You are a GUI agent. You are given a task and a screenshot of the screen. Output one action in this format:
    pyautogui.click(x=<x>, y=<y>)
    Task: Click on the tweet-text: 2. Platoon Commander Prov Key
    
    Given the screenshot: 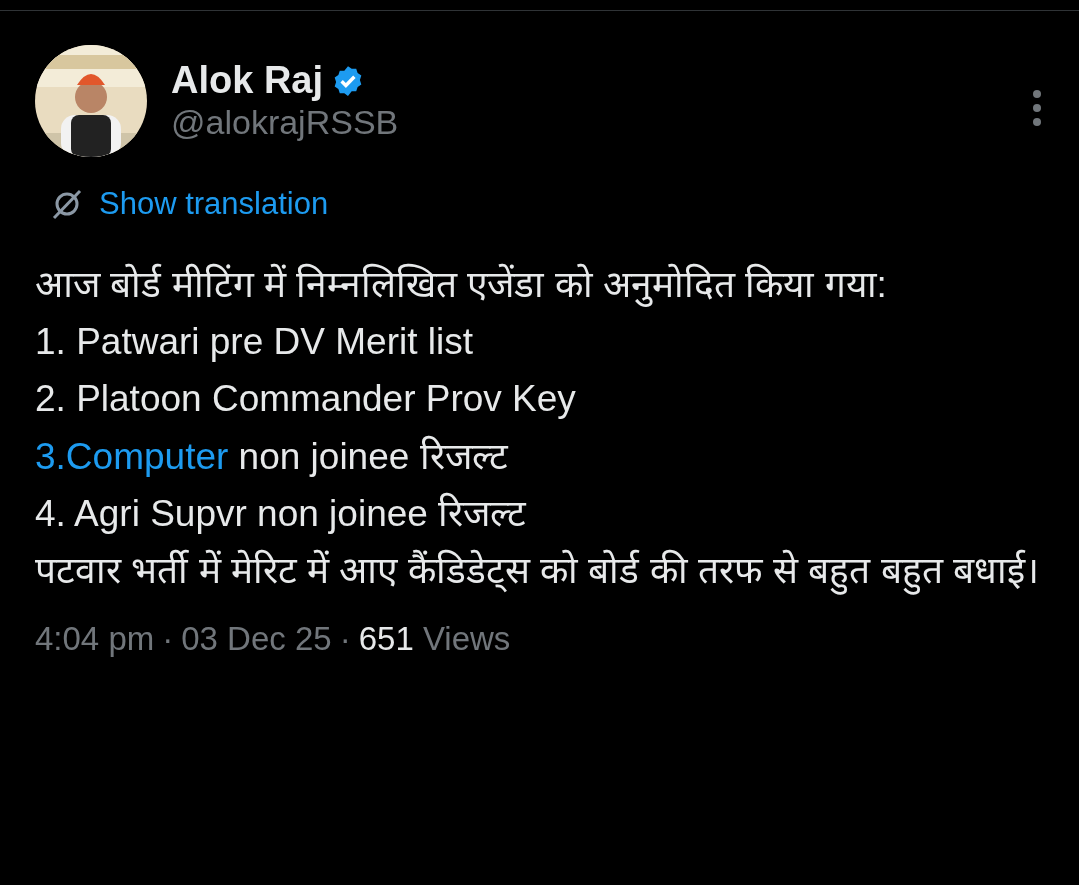 What is the action you would take?
    pyautogui.click(x=306, y=399)
    